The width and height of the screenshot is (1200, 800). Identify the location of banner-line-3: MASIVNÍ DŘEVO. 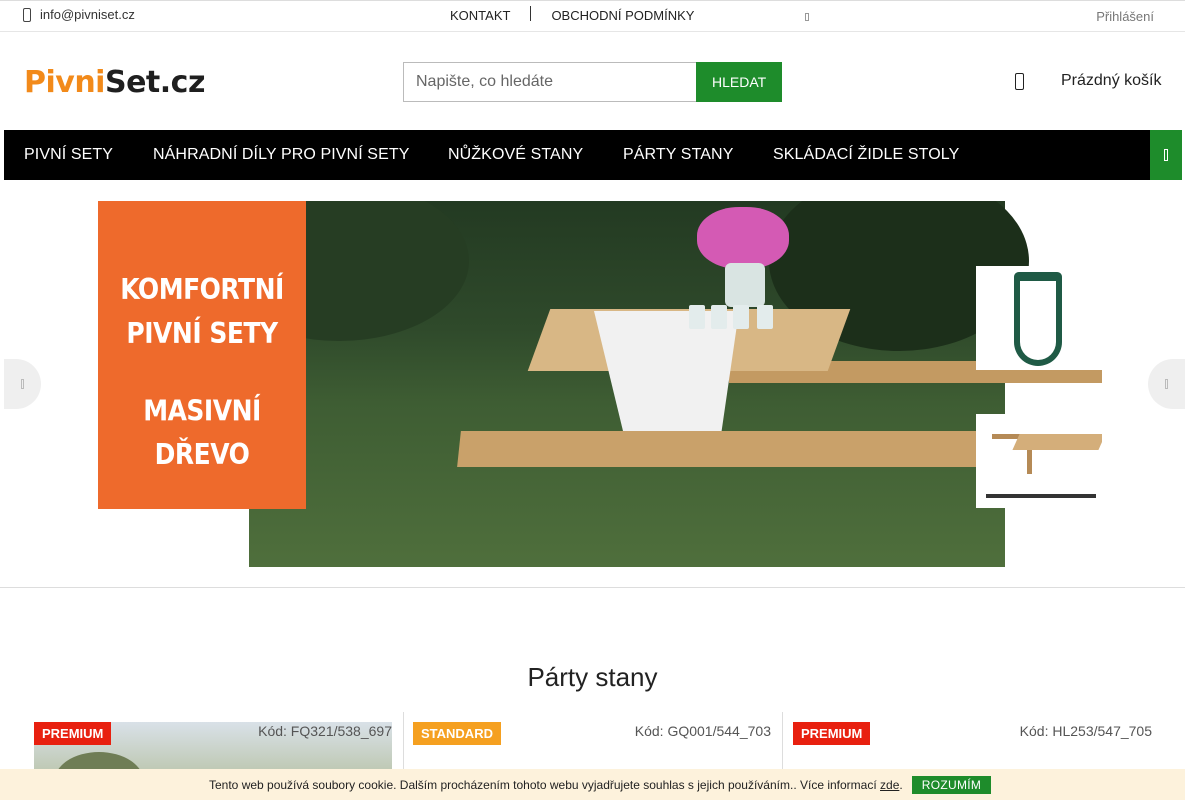
(202, 432).